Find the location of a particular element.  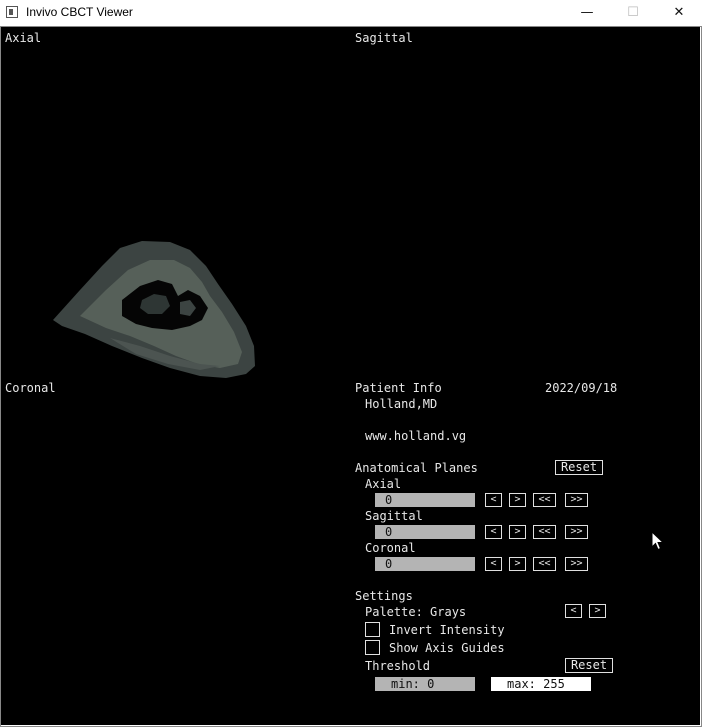

coronal-last-button: >> is located at coordinates (576, 564).